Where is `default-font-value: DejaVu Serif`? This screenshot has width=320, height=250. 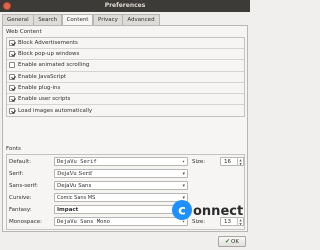 default-font-value: DejaVu Serif is located at coordinates (77, 162).